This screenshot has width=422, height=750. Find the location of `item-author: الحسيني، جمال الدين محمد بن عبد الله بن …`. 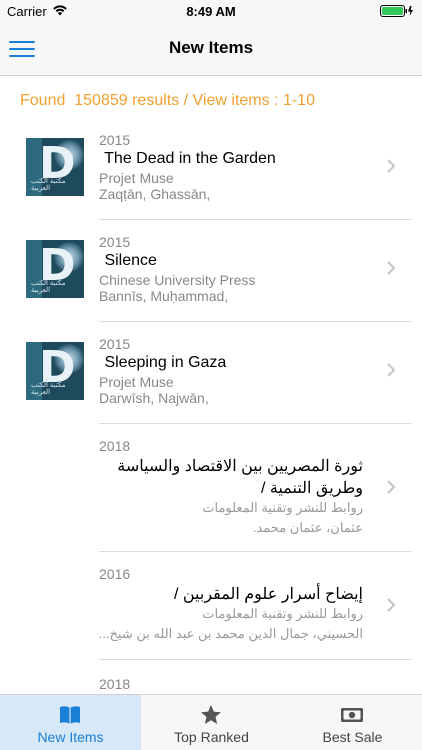

item-author: الحسيني، جمال الدين محمد بن عبد الله بن … is located at coordinates (230, 633).